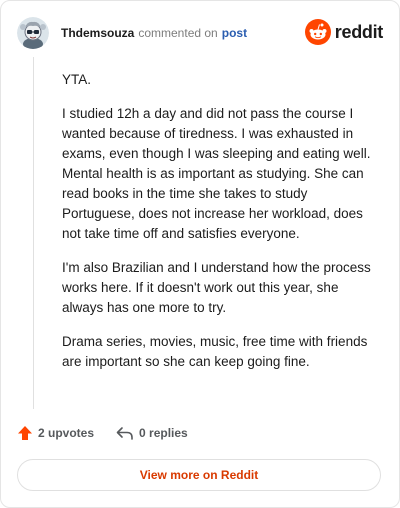 The height and width of the screenshot is (508, 400). Describe the element at coordinates (66, 433) in the screenshot. I see `upvote-count: 2 upvotes` at that location.